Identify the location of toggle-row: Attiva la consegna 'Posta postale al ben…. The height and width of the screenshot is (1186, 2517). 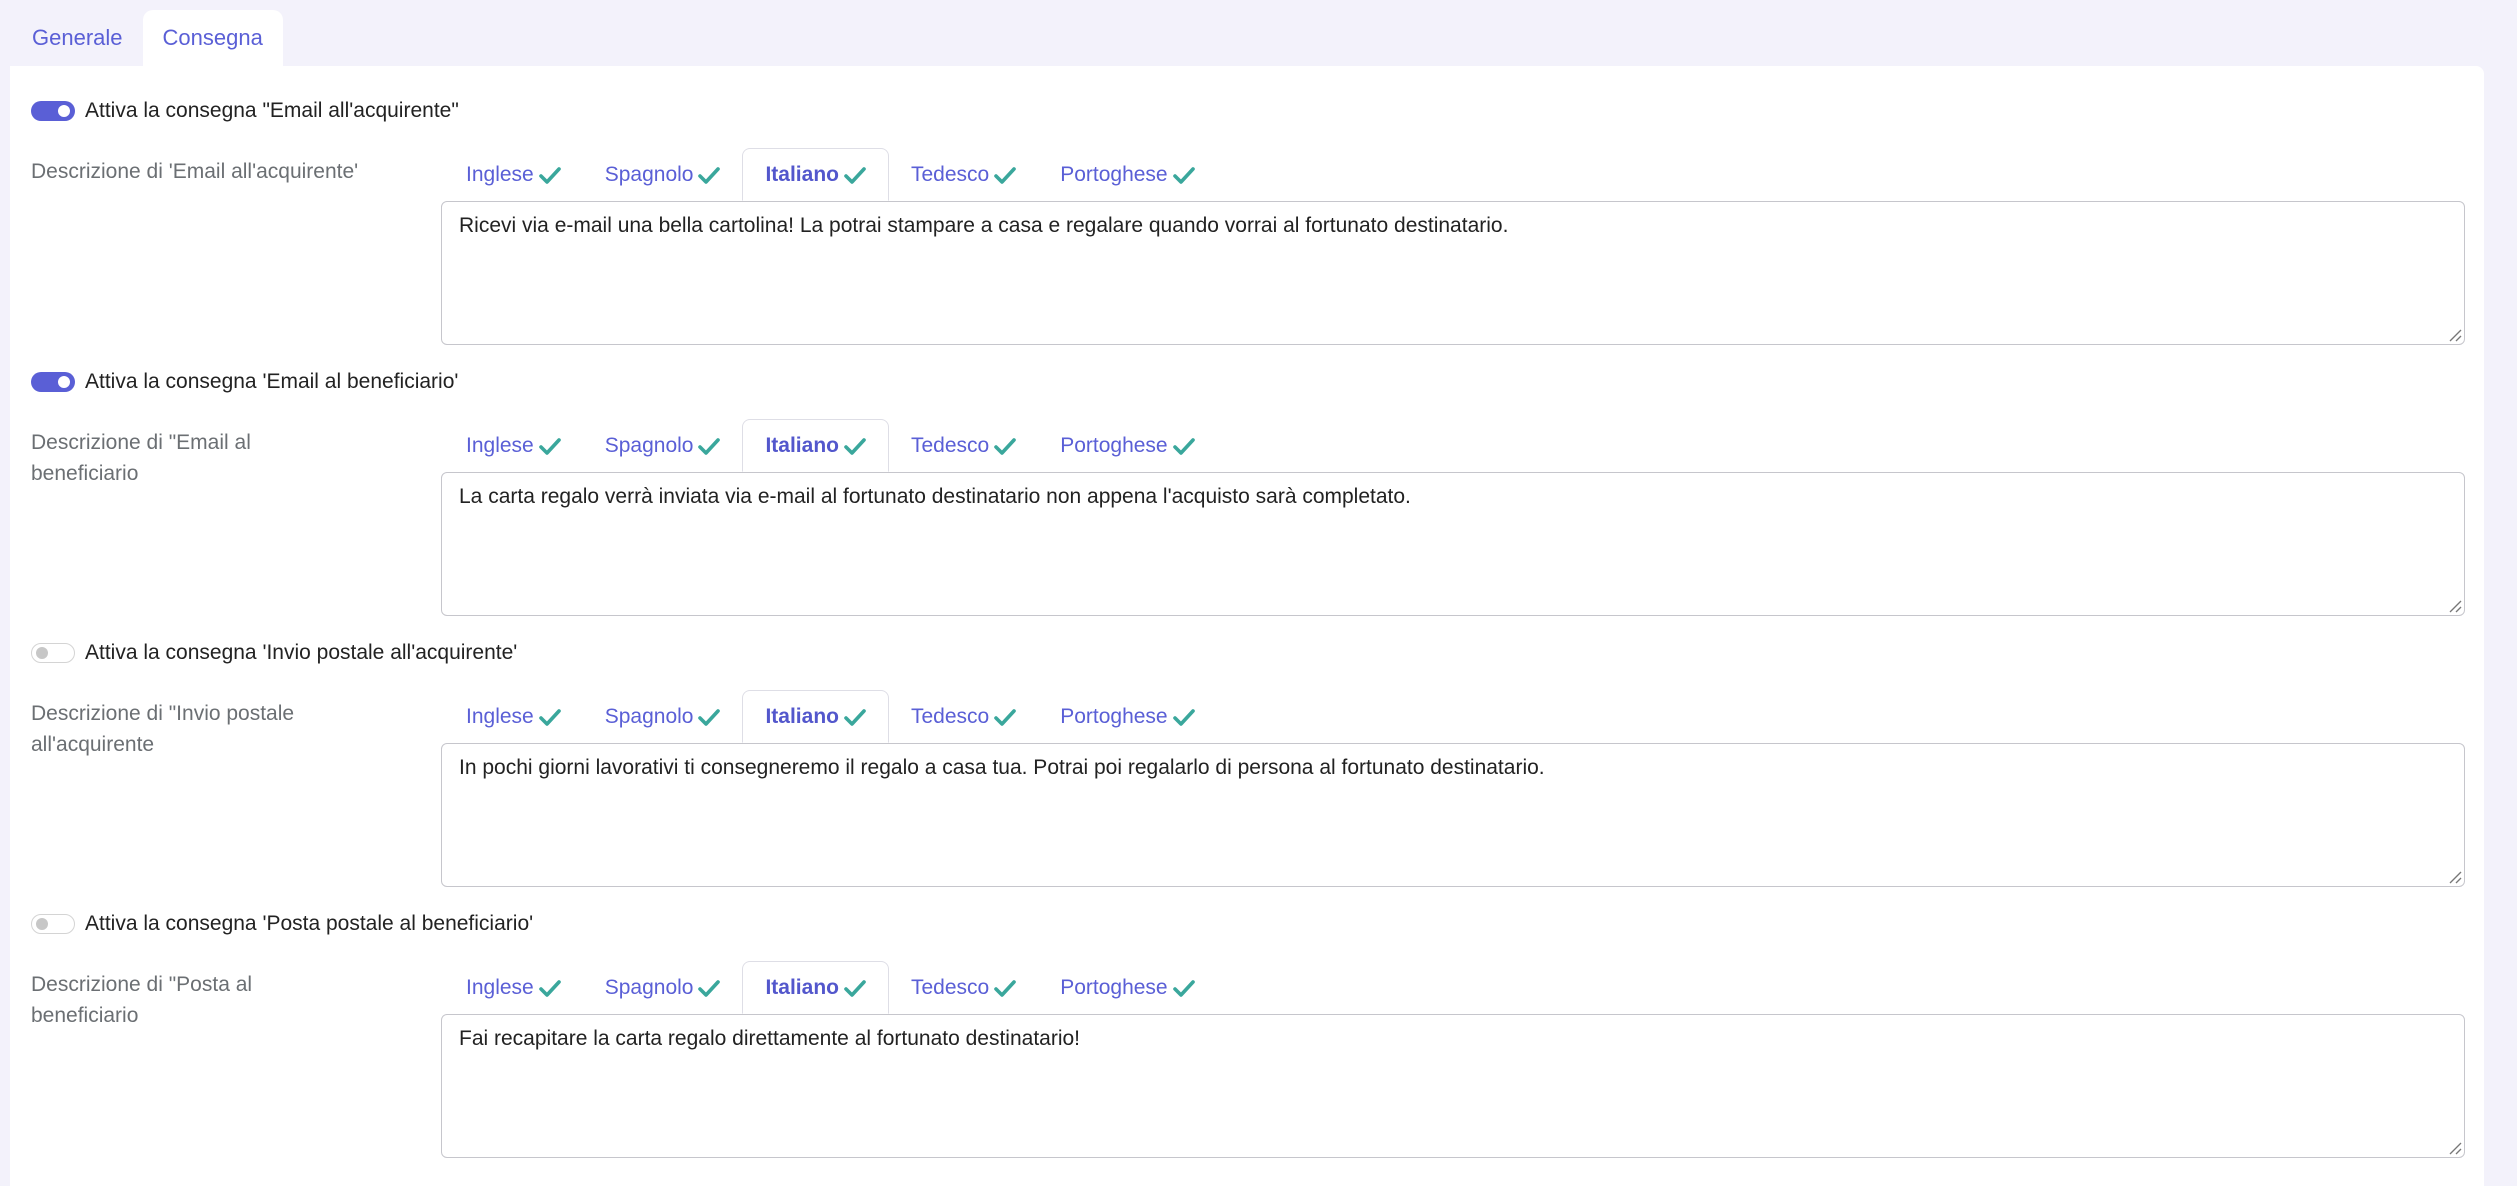
(282, 924).